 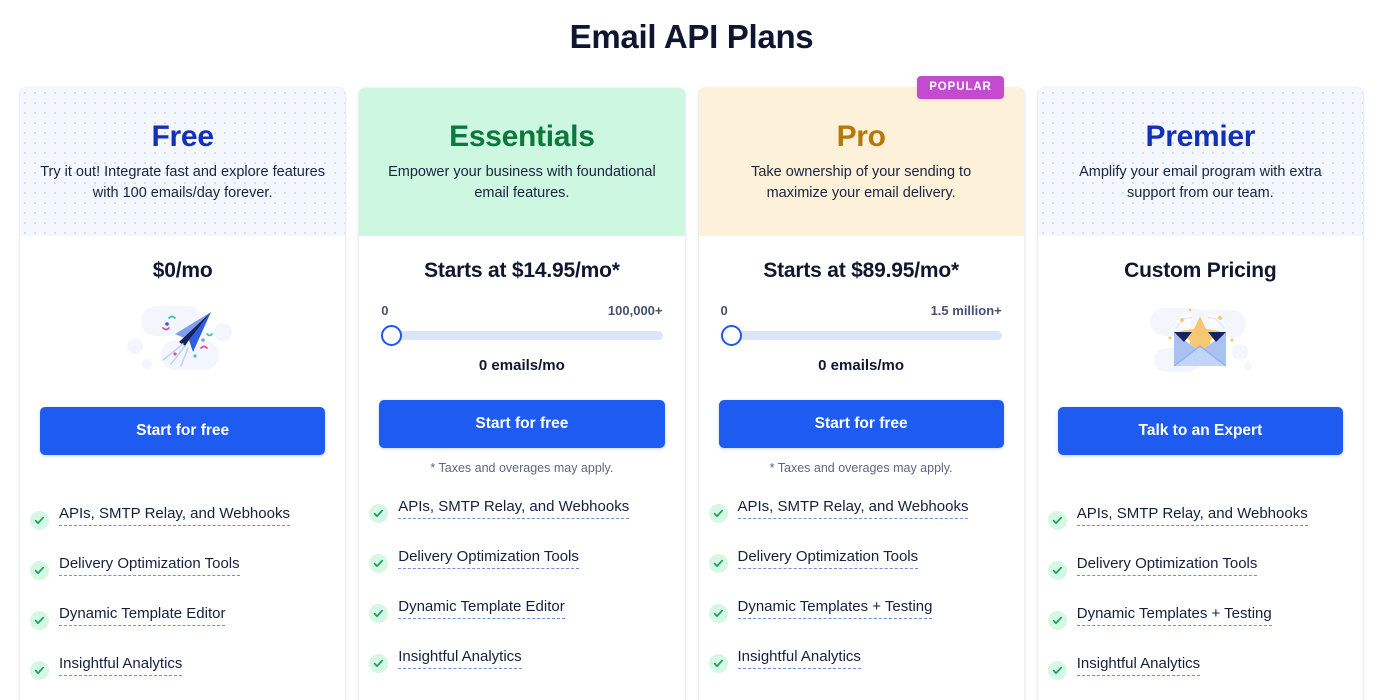 I want to click on cta-wrap-free: Start for free, so click(x=183, y=431).